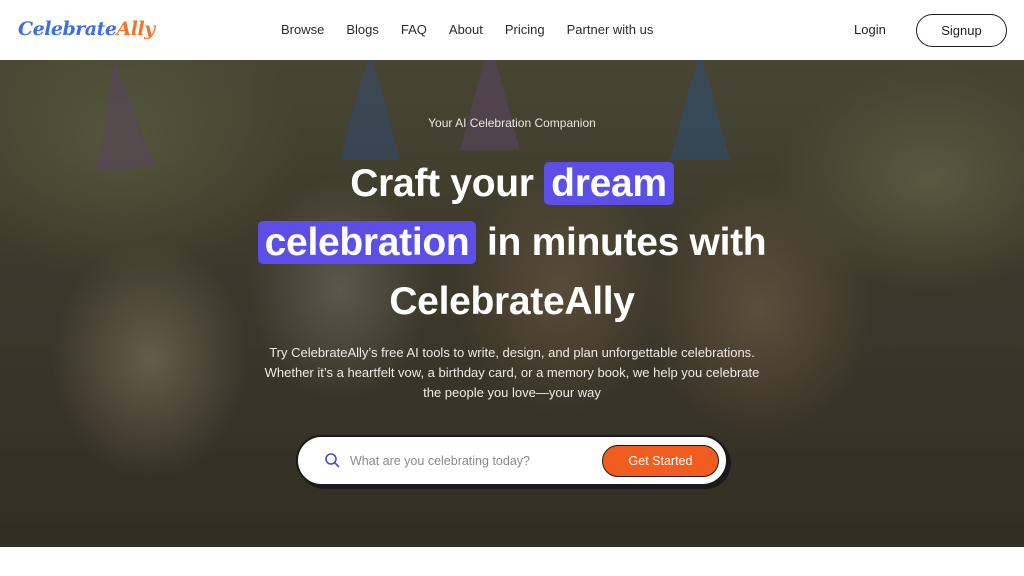  What do you see at coordinates (512, 123) in the screenshot?
I see `hero-eyebrow: Your AI Celebration Companion` at bounding box center [512, 123].